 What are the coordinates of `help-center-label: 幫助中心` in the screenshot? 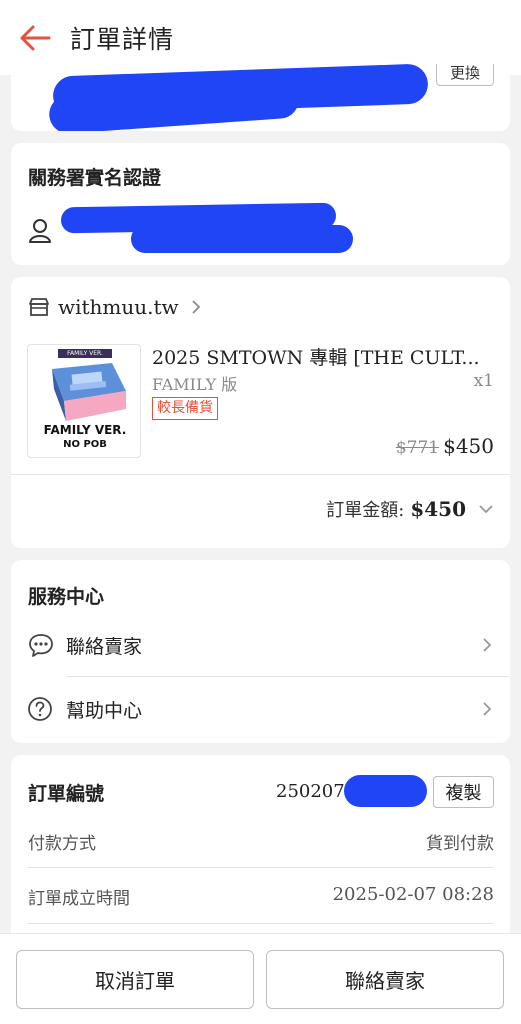 It's located at (104, 711).